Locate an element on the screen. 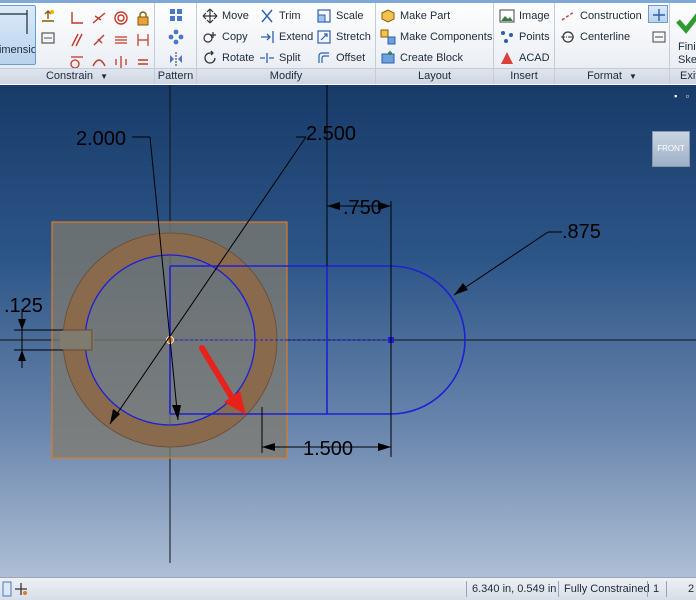 This screenshot has width=696, height=600. driven-dimension-icon is located at coordinates (659, 37).